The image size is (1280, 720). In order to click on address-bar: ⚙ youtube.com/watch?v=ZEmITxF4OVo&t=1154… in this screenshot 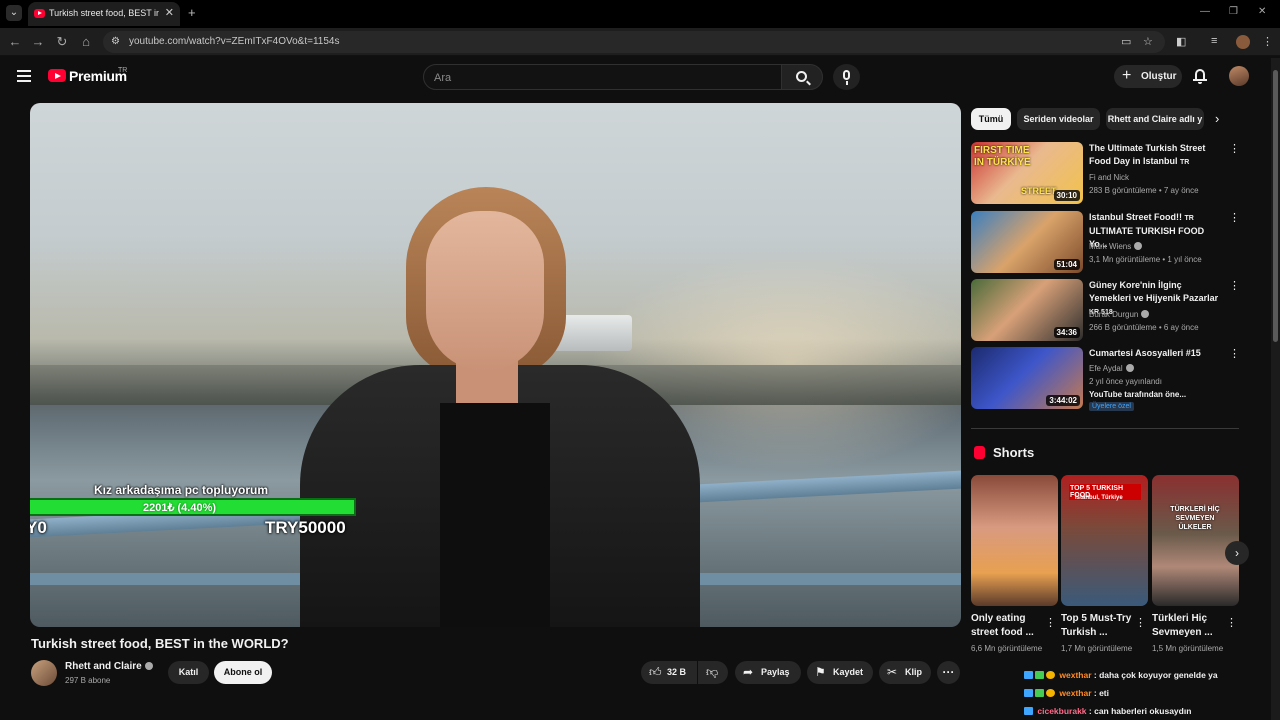, I will do `click(634, 42)`.